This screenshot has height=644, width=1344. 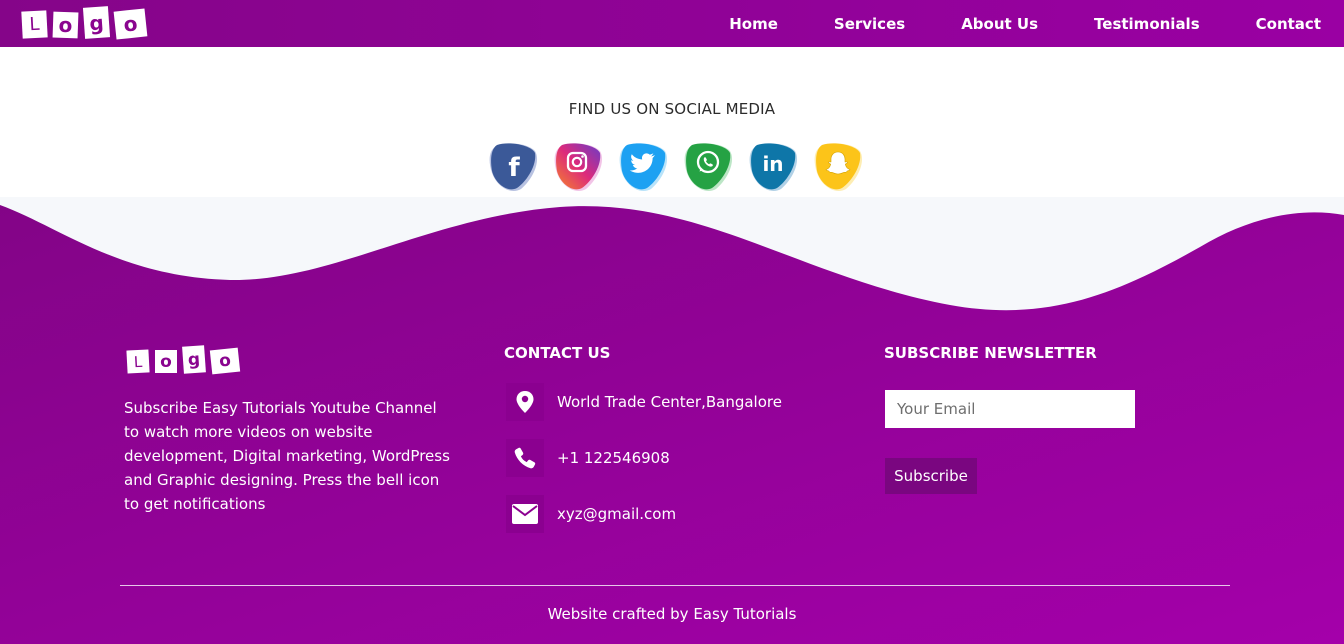 What do you see at coordinates (578, 167) in the screenshot?
I see `instagram-icon` at bounding box center [578, 167].